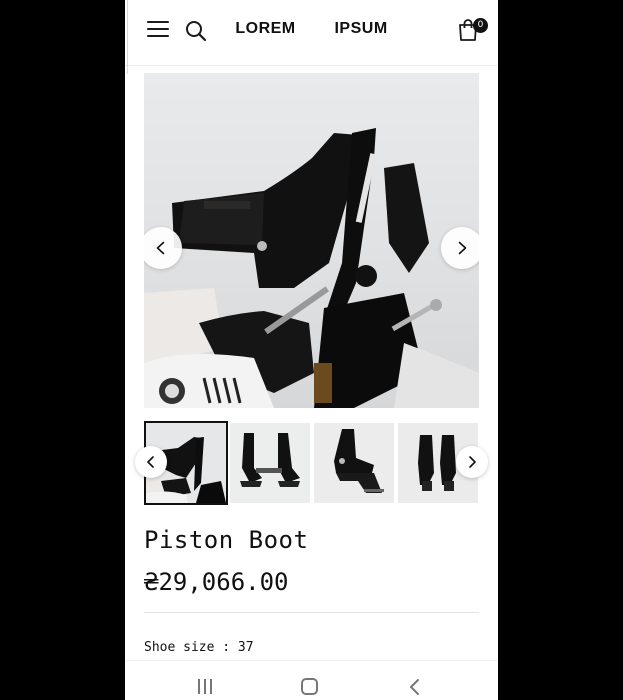  What do you see at coordinates (415, 687) in the screenshot?
I see `back-icon` at bounding box center [415, 687].